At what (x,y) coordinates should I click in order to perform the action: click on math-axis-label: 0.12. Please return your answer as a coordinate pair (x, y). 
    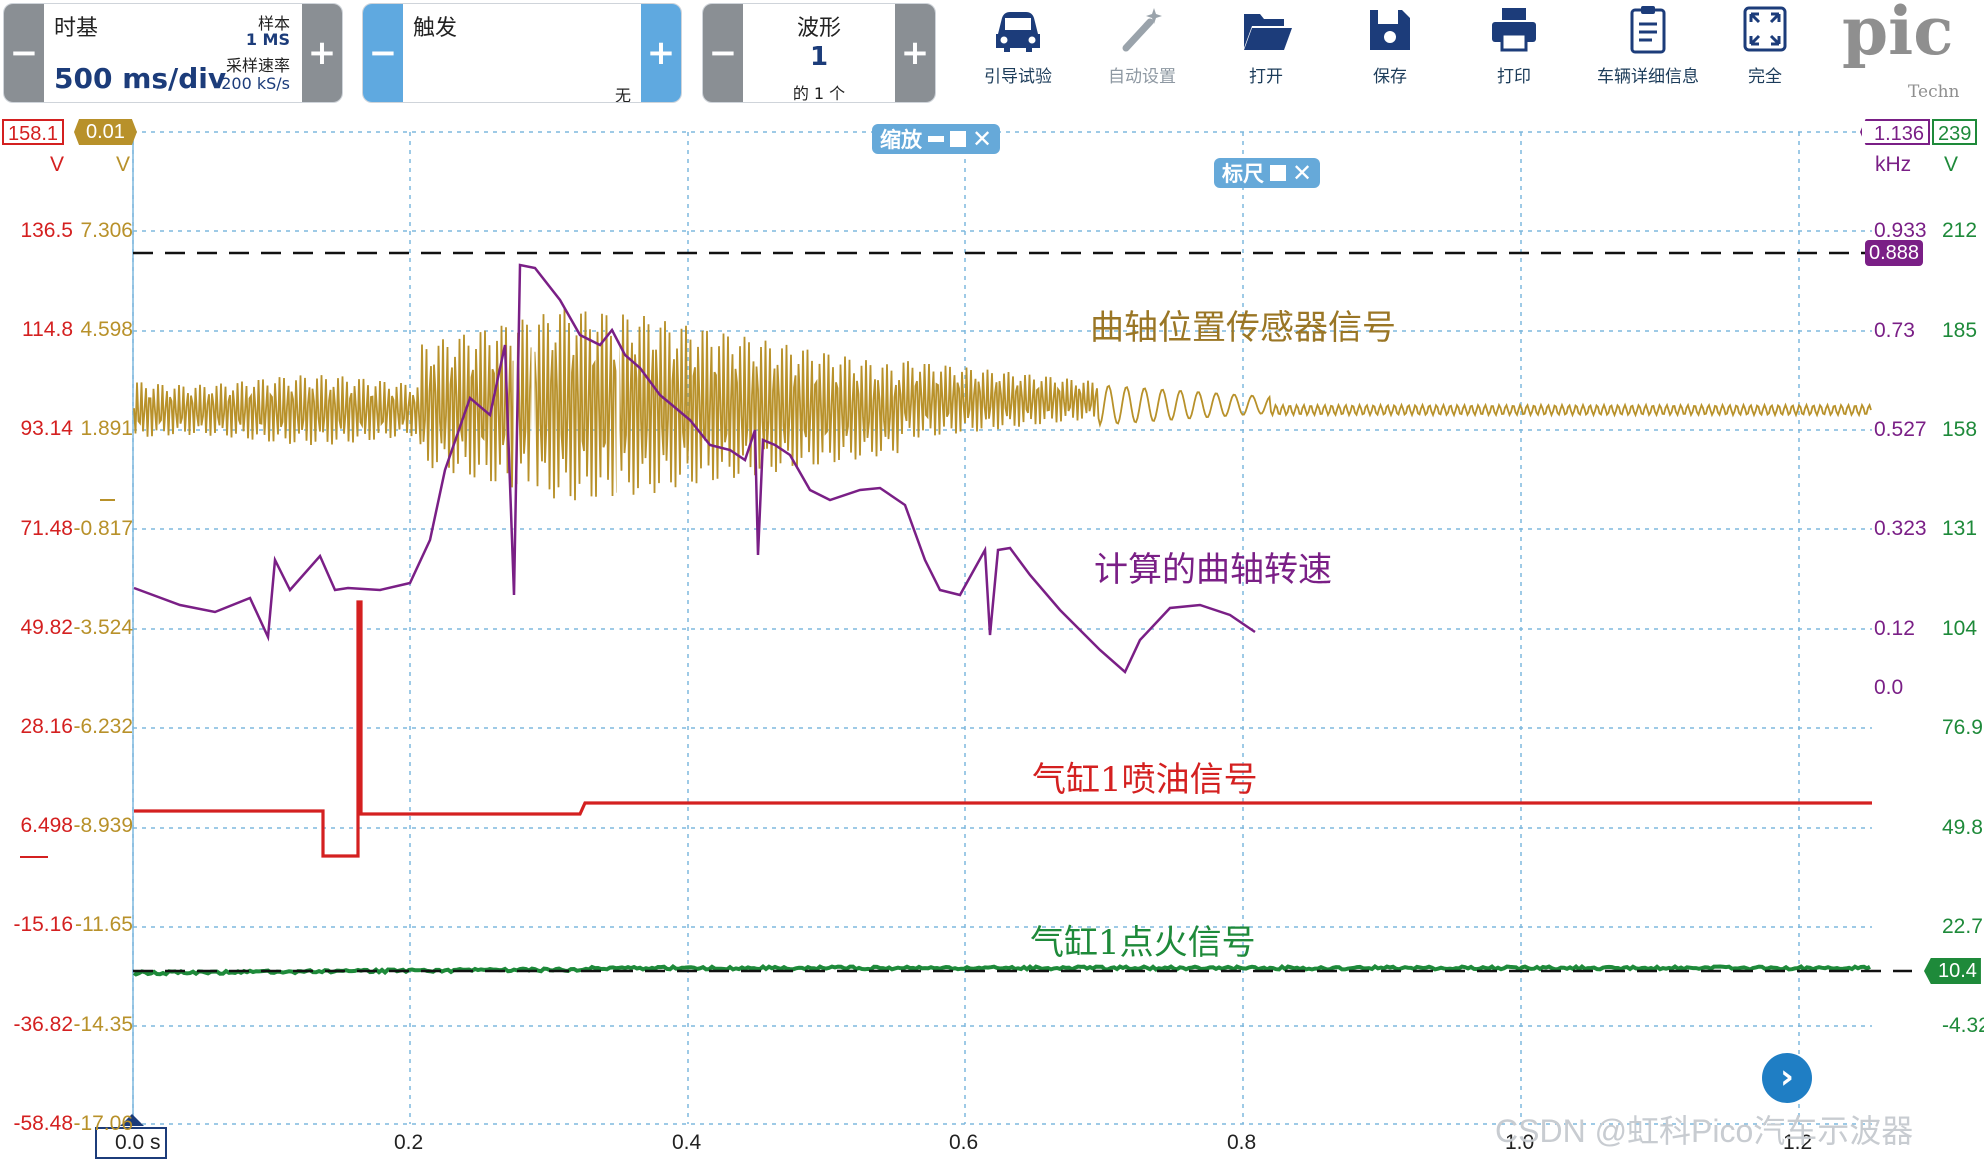
    Looking at the image, I should click on (1894, 629).